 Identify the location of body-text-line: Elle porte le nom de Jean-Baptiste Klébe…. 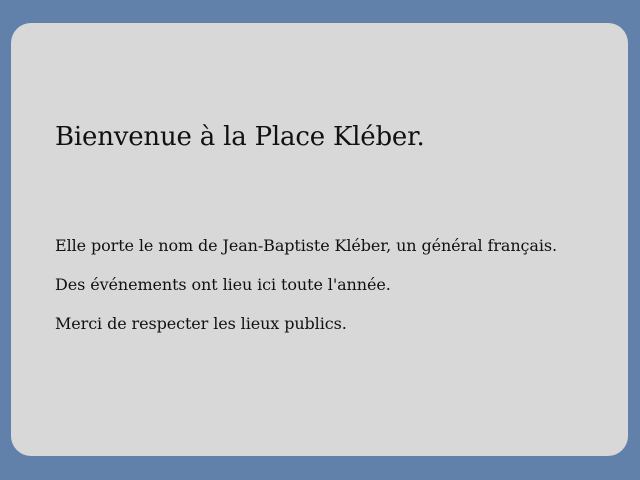
(306, 245).